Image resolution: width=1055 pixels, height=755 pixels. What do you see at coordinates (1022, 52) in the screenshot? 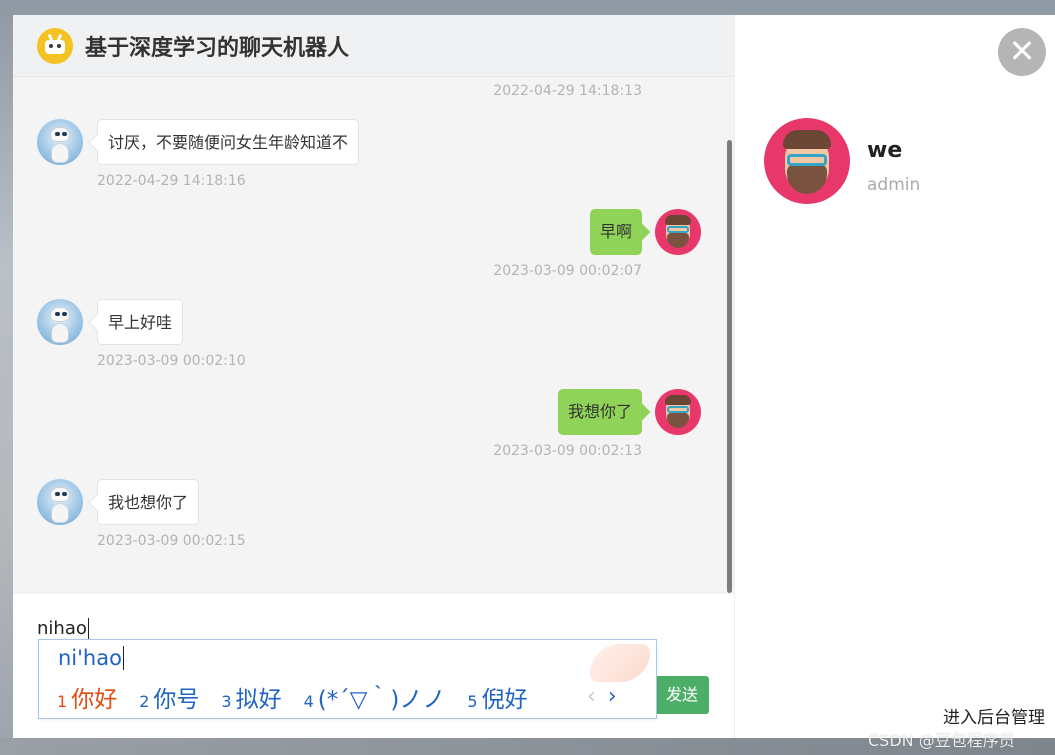
I see `close-icon: ✕` at bounding box center [1022, 52].